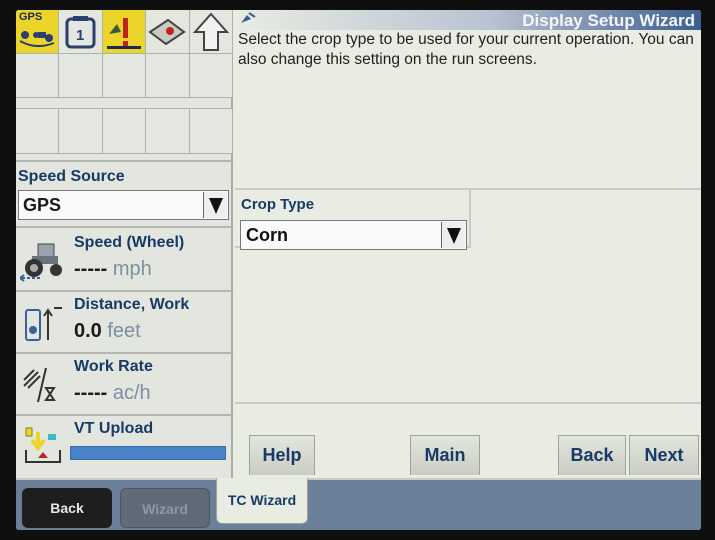 The image size is (715, 540). Describe the element at coordinates (132, 304) in the screenshot. I see `distance-title: Distance, Work` at that location.